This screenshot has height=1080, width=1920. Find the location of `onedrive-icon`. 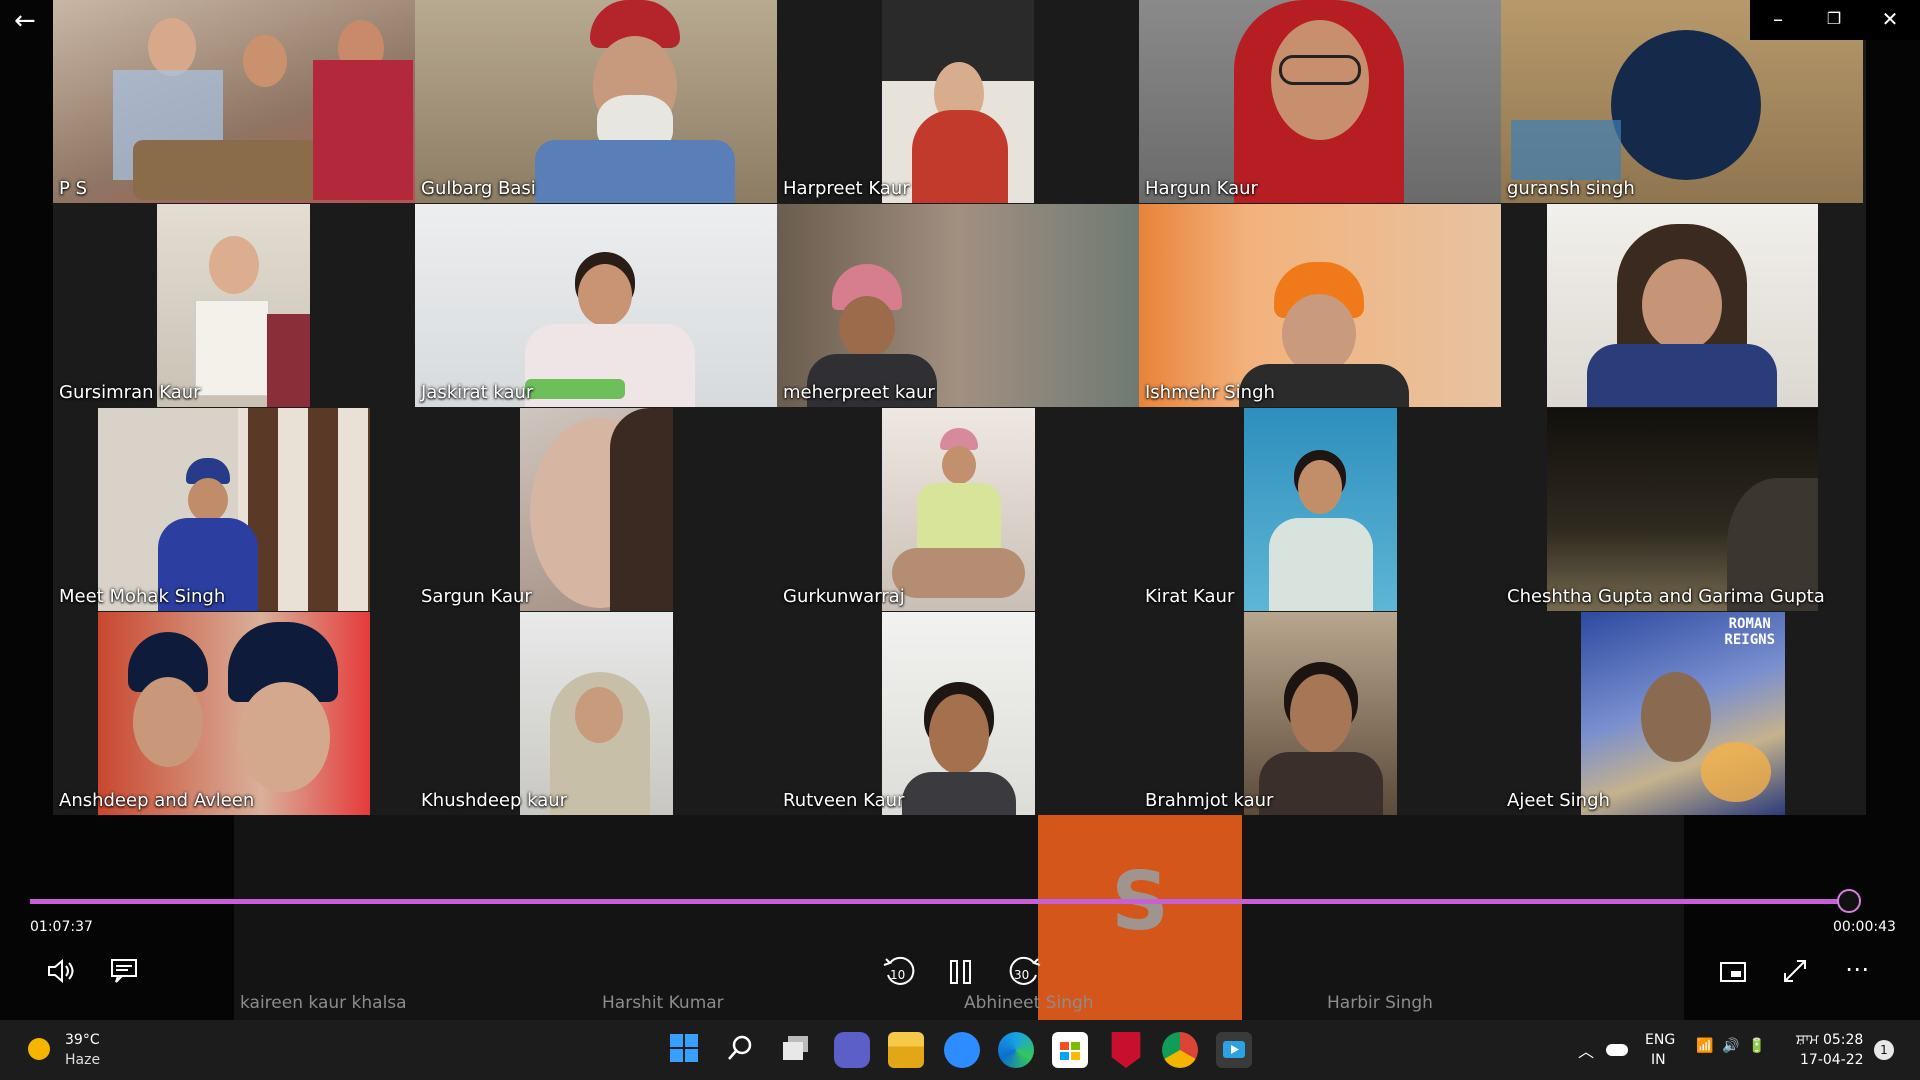

onedrive-icon is located at coordinates (1617, 1050).